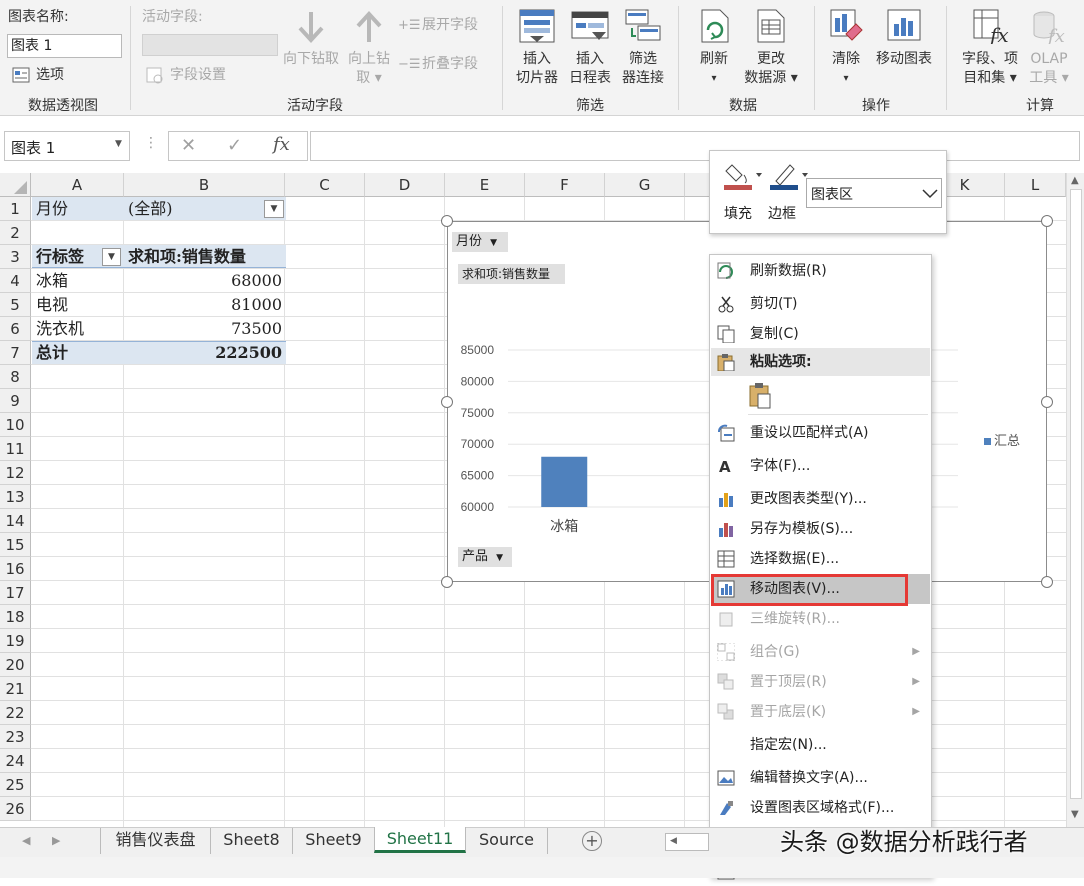 The height and width of the screenshot is (886, 1084). What do you see at coordinates (687, 842) in the screenshot?
I see `horizontal-scrollbar: ◀` at bounding box center [687, 842].